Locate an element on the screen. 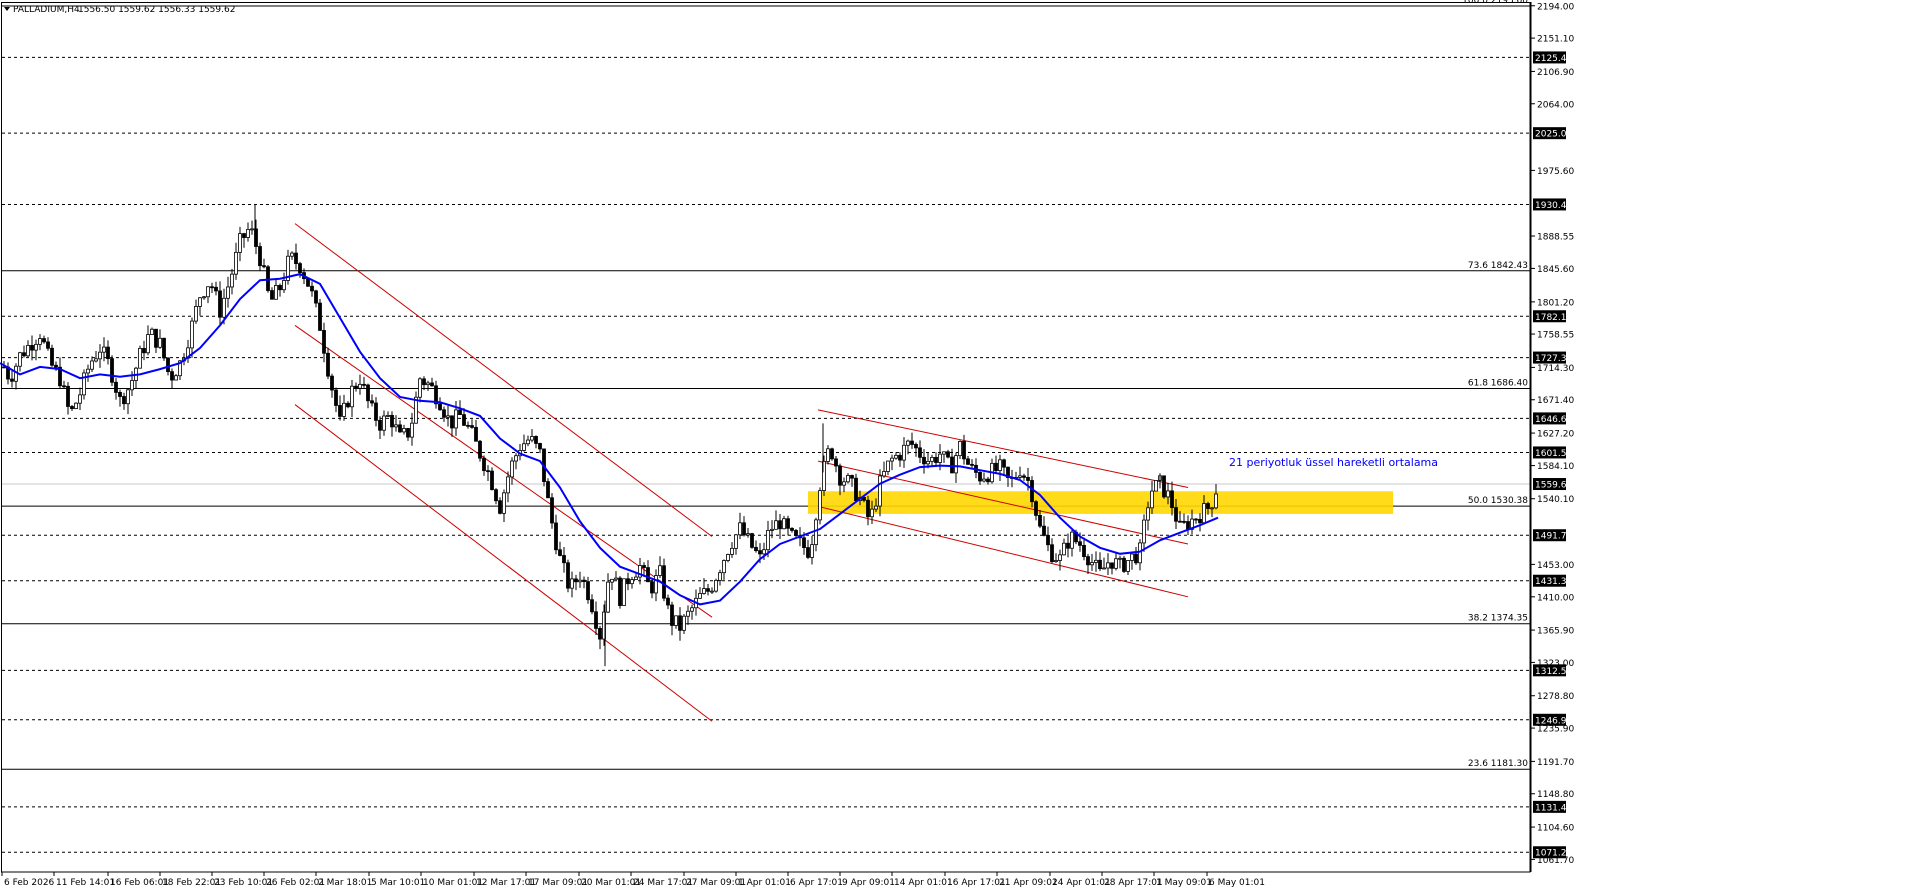 The image size is (1916, 888). price-level-tag: 1727.35 is located at coordinates (1552, 358).